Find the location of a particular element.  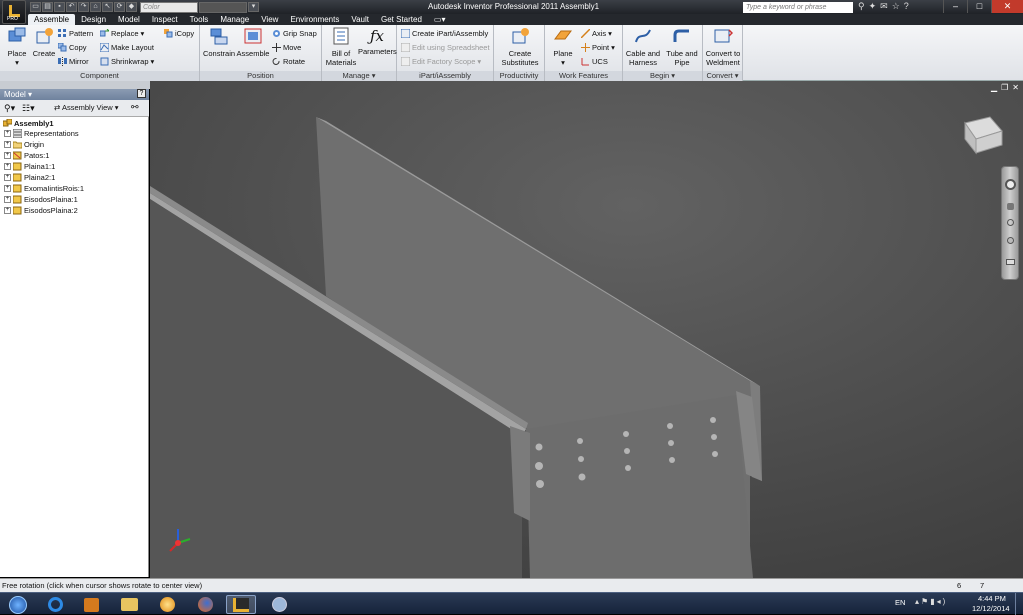

tab-design: Design is located at coordinates (93, 19).